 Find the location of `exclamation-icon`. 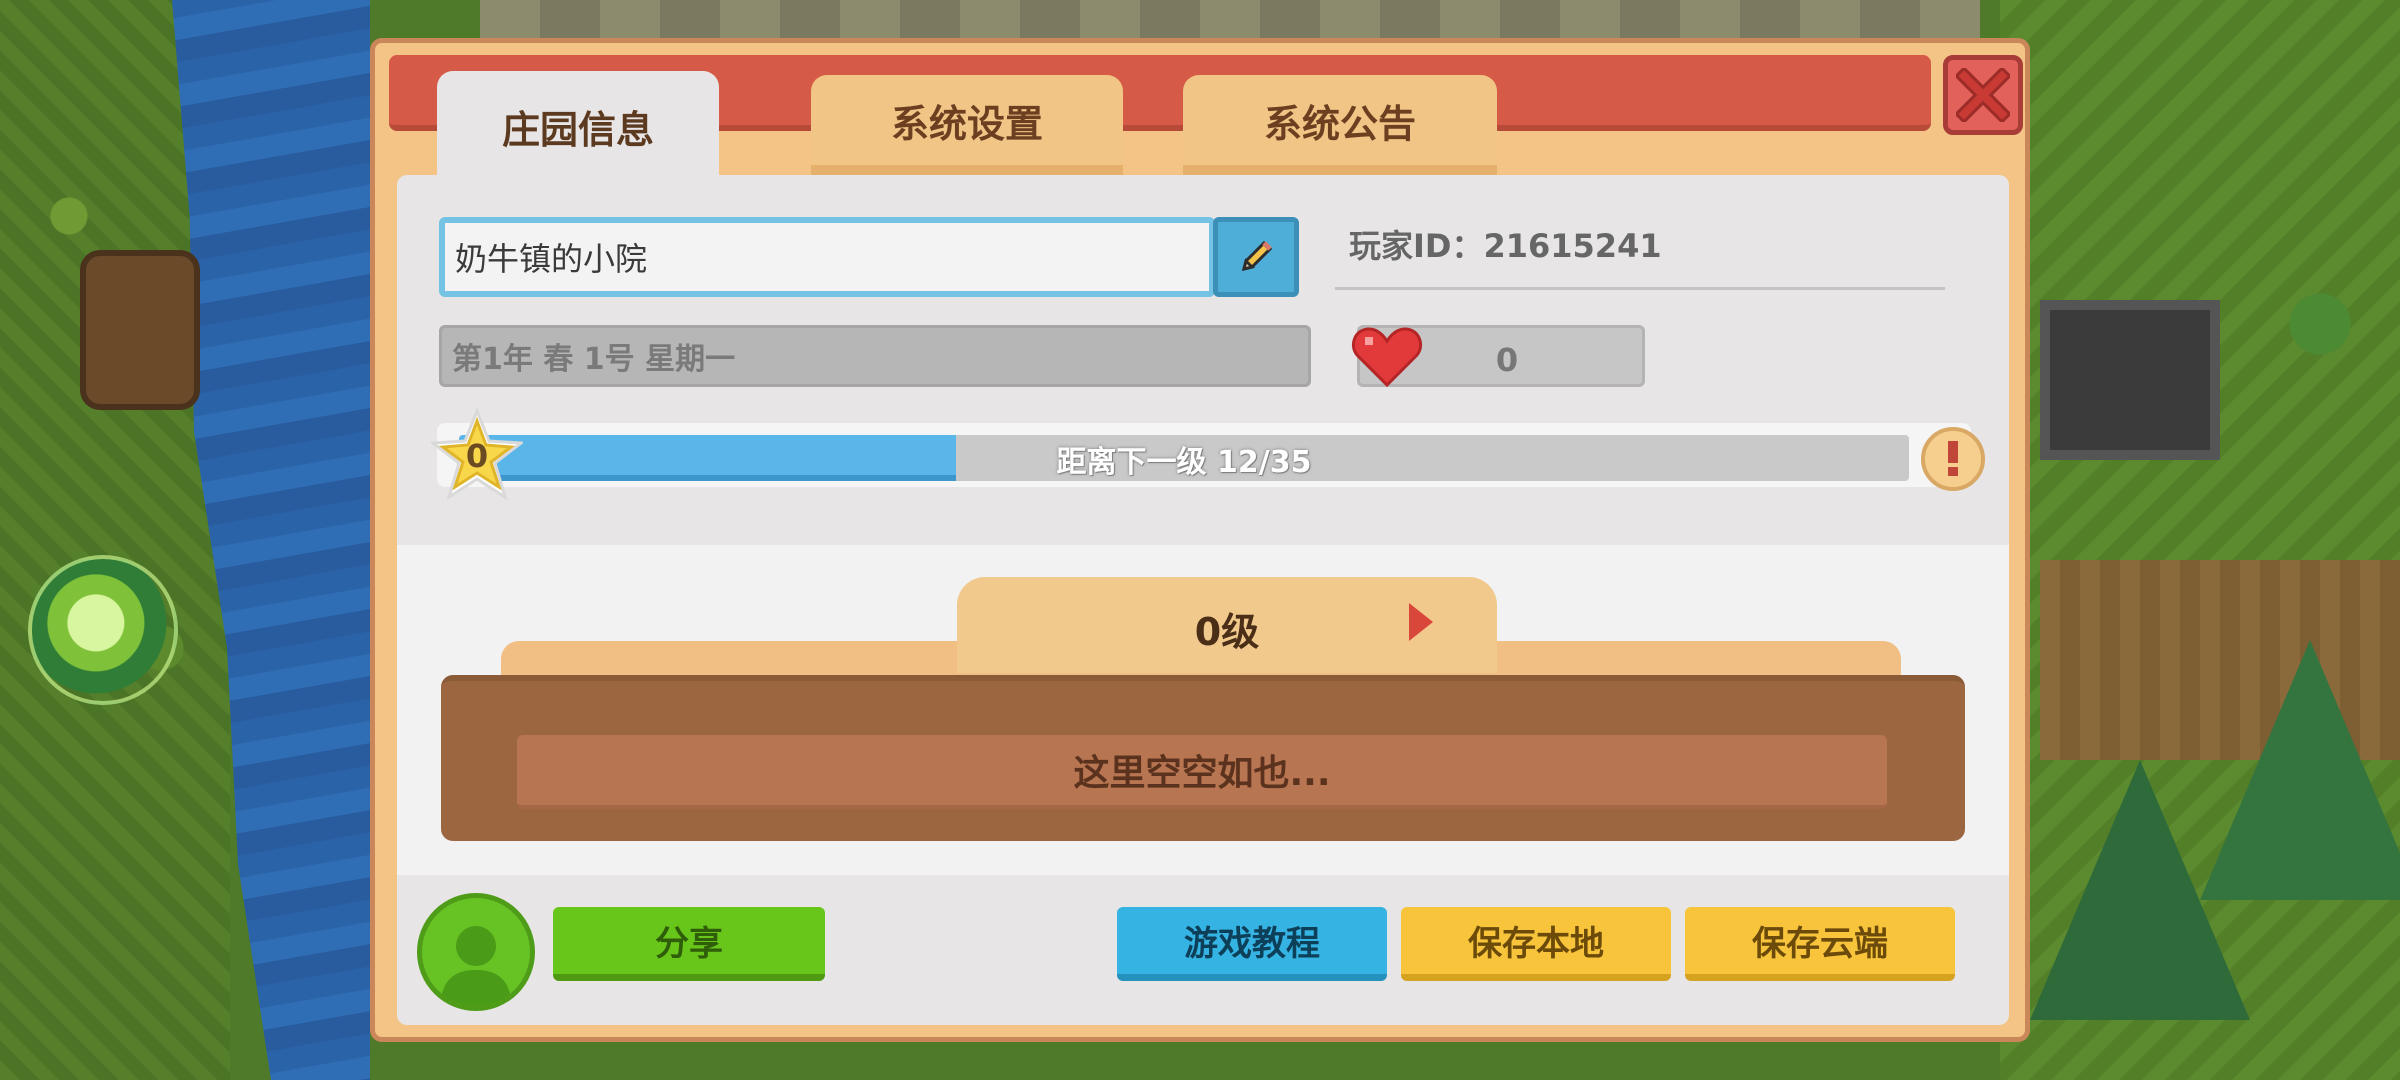

exclamation-icon is located at coordinates (1953, 458).